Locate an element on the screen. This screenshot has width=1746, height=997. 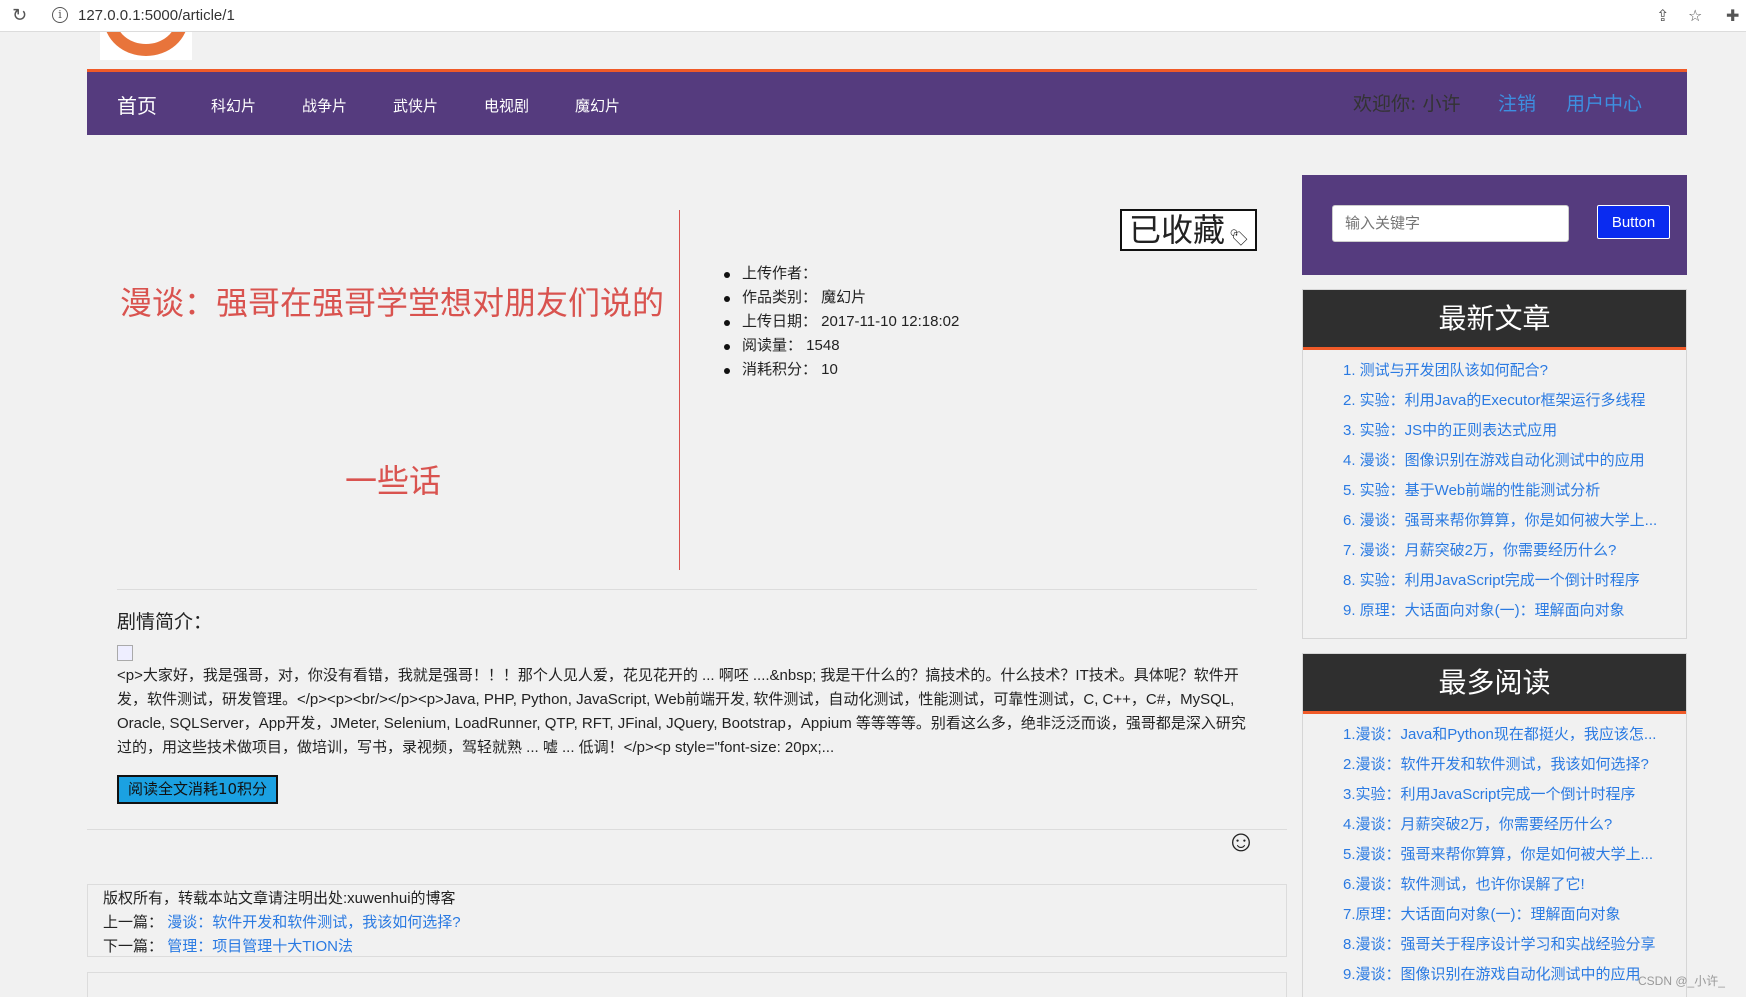
welcome-text: 欢迎你: 小许 is located at coordinates (1406, 102).